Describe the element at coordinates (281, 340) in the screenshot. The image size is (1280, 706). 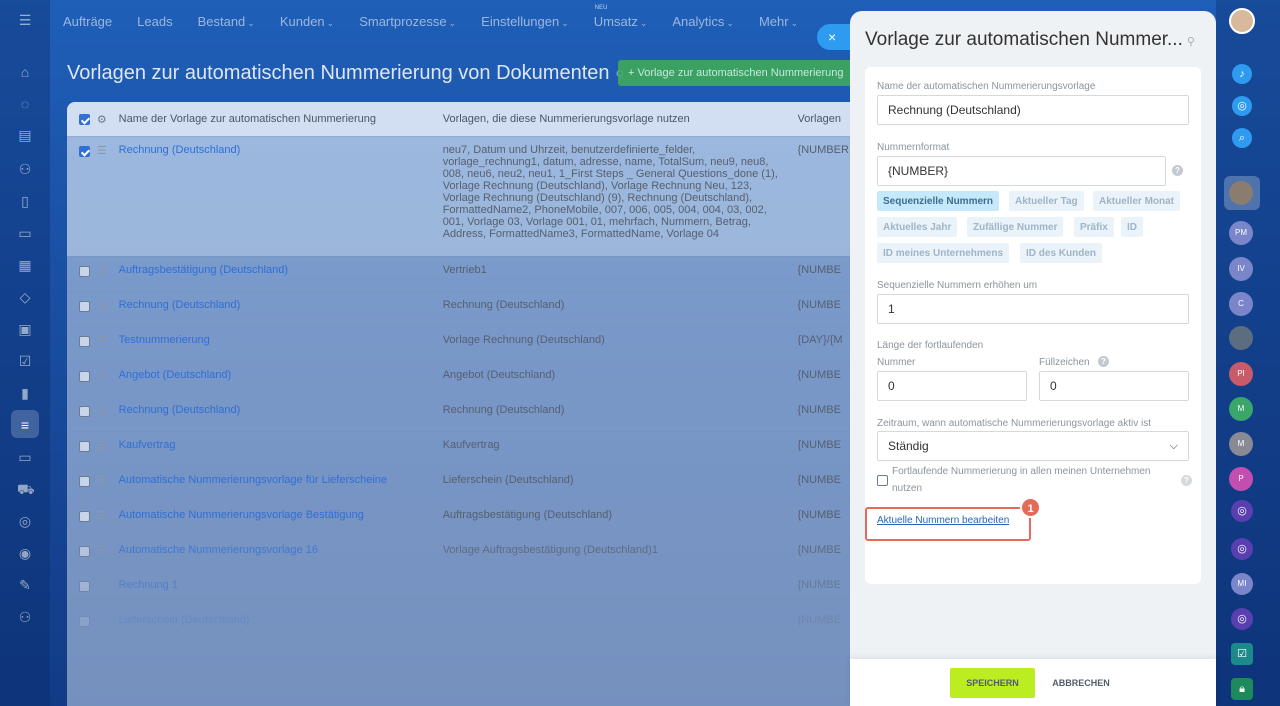
I see `row-name: Testnummerierung` at that location.